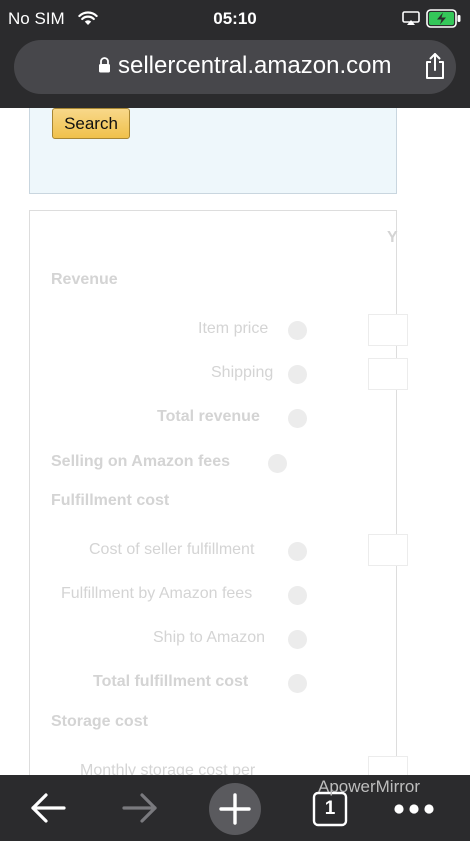  I want to click on status-bar: No SIM 05:10, so click(235, 18).